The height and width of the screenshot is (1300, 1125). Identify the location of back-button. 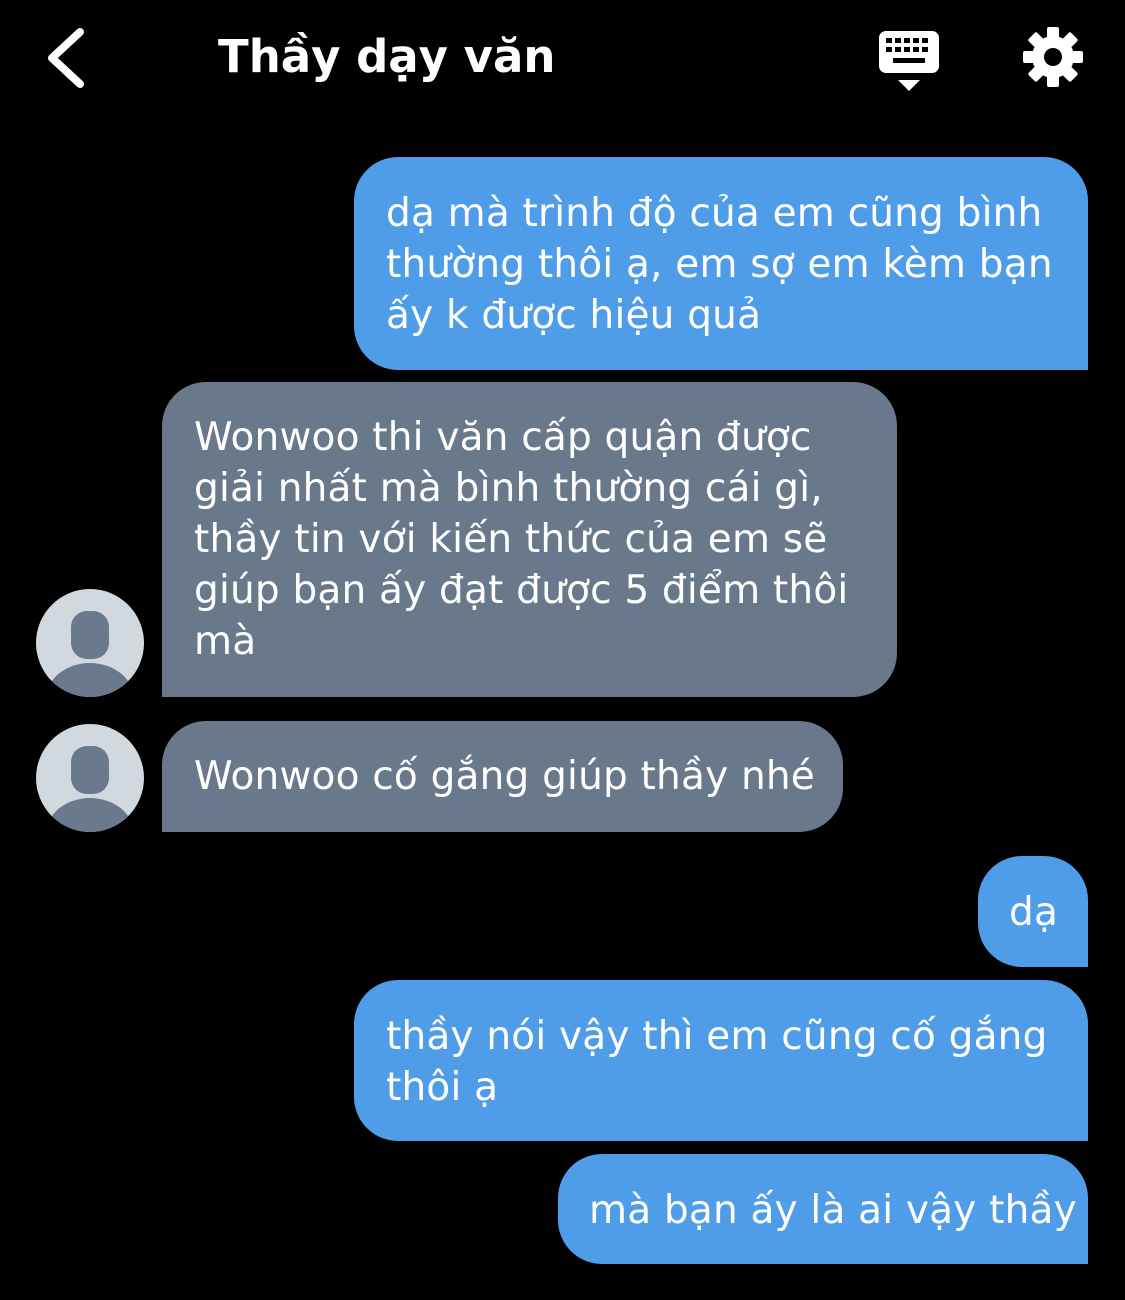
(70, 58).